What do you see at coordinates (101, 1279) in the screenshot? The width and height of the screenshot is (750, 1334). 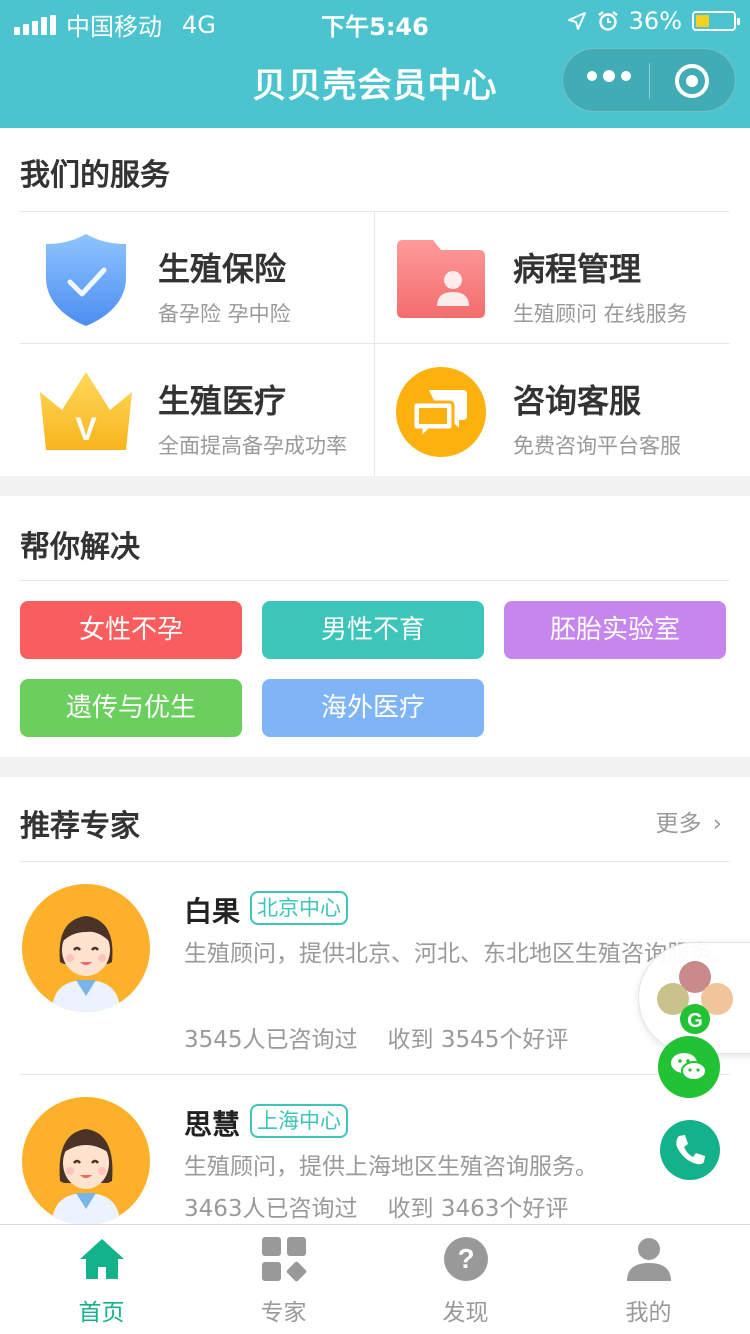 I see `tab-home: 首页` at bounding box center [101, 1279].